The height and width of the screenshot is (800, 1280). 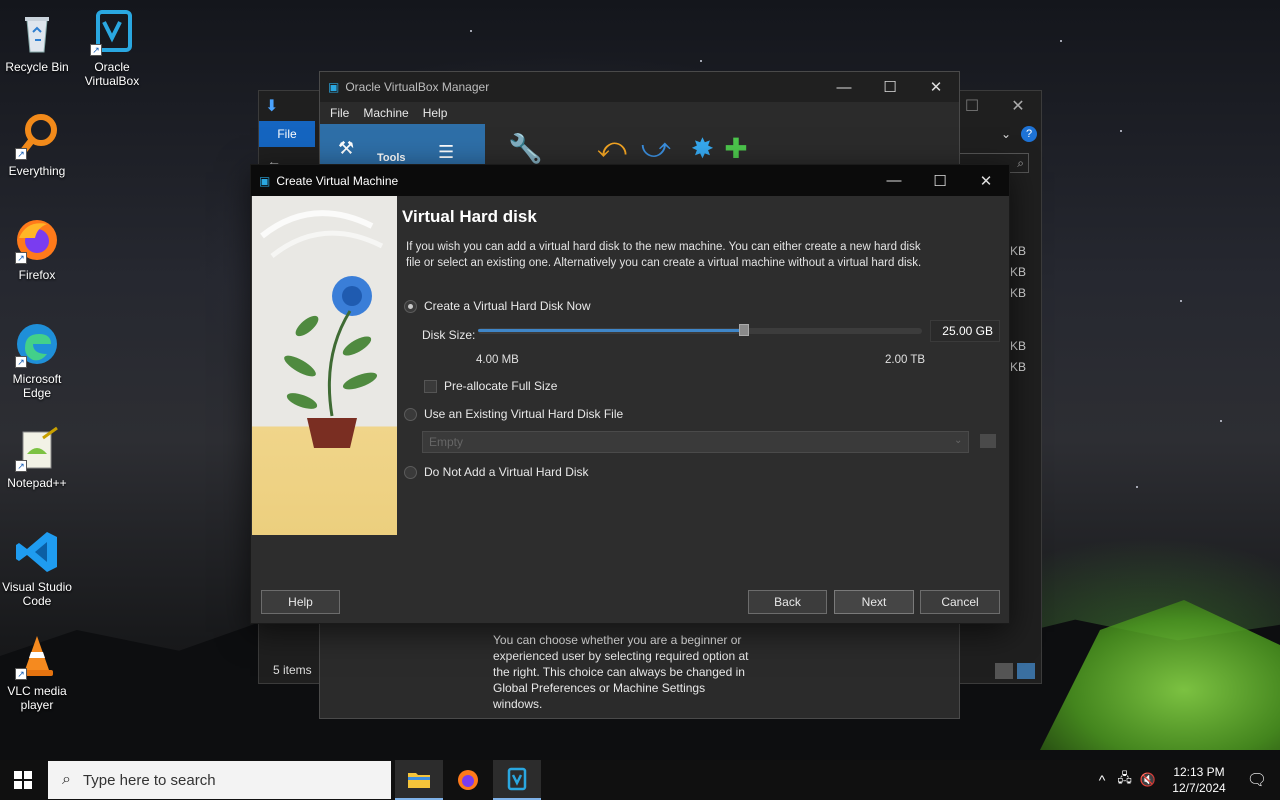 I want to click on menu-item-help: Help, so click(x=435, y=113).